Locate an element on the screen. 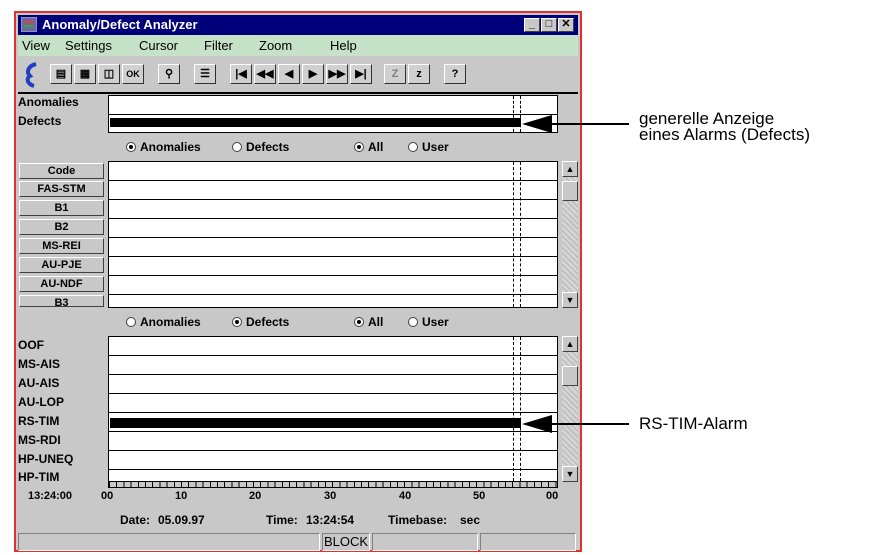  defect-label-ms-ais: MS-AIS is located at coordinates (39, 364).